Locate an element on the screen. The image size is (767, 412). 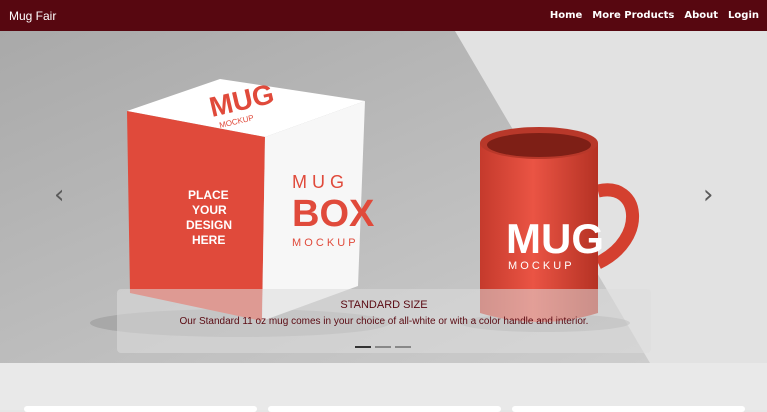
box-side-line-4: HERE is located at coordinates (208, 240).